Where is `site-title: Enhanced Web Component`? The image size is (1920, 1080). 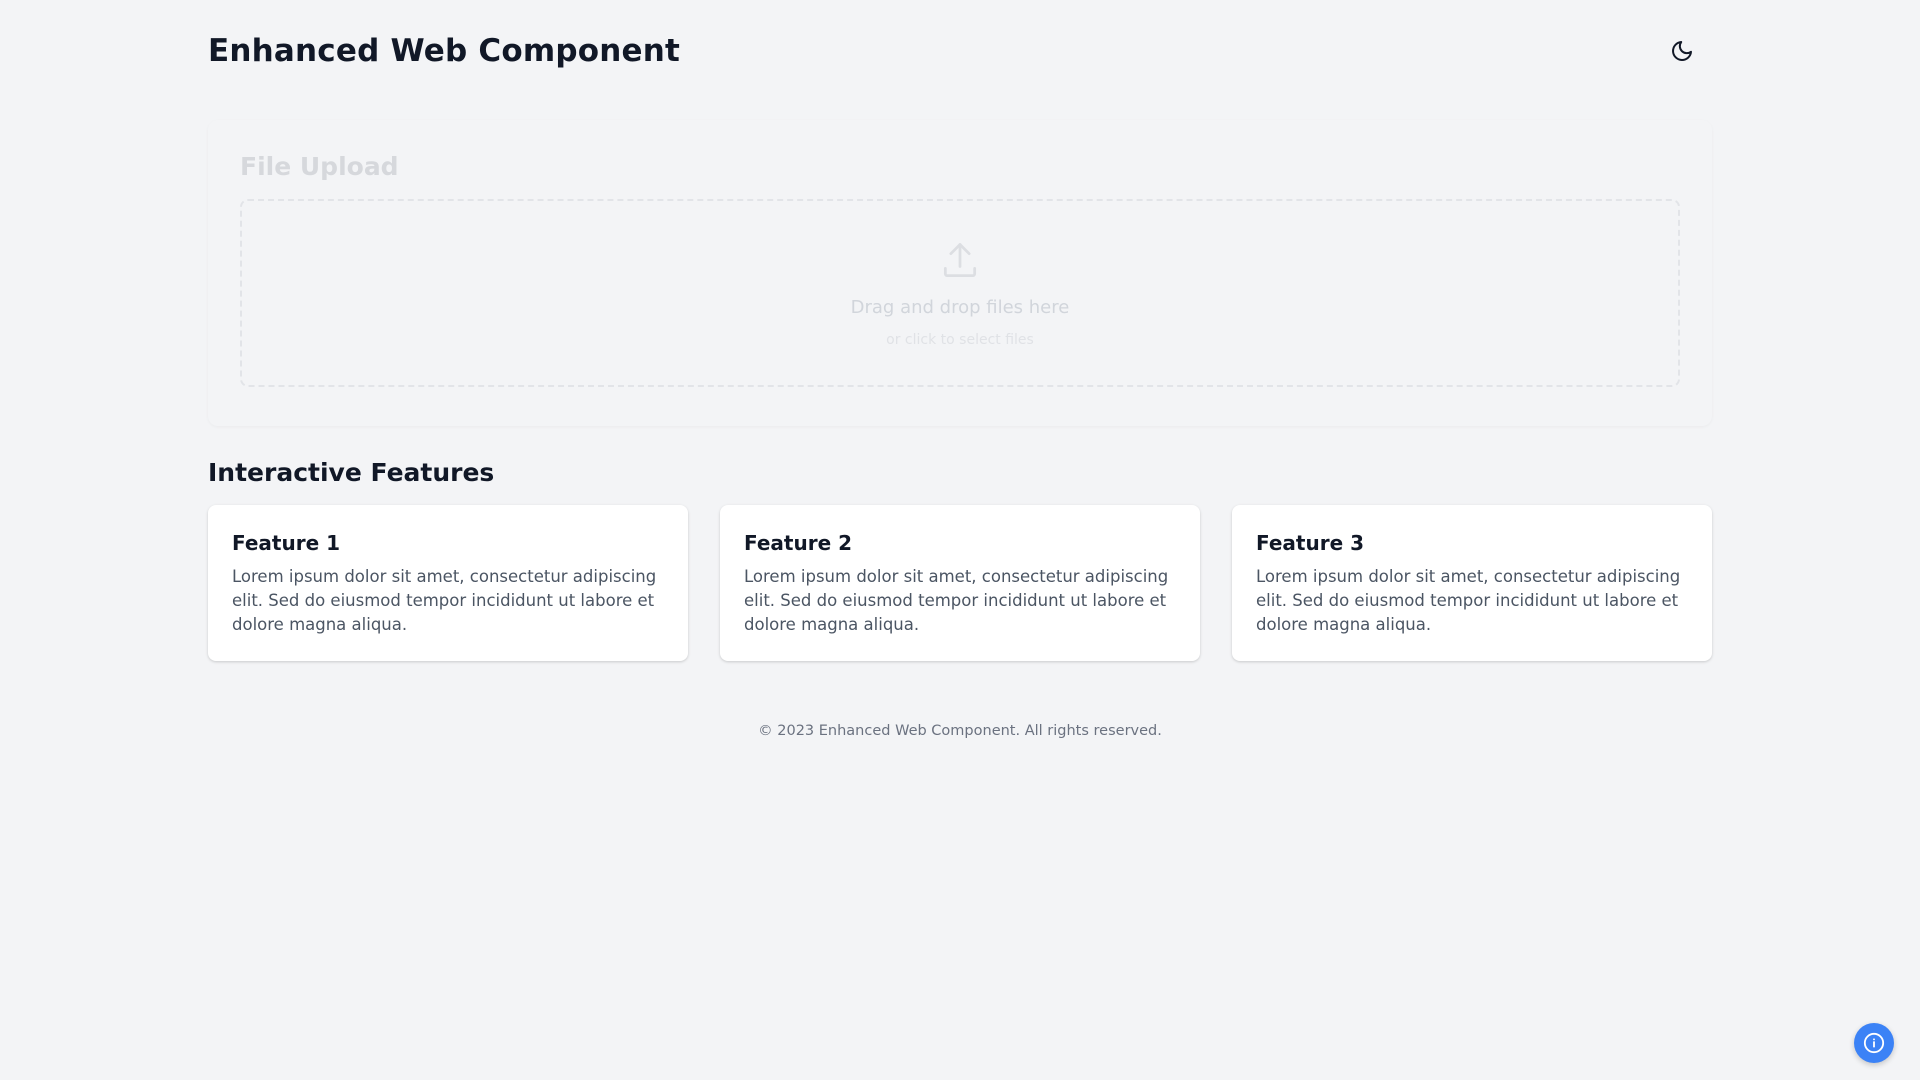
site-title: Enhanced Web Component is located at coordinates (444, 51).